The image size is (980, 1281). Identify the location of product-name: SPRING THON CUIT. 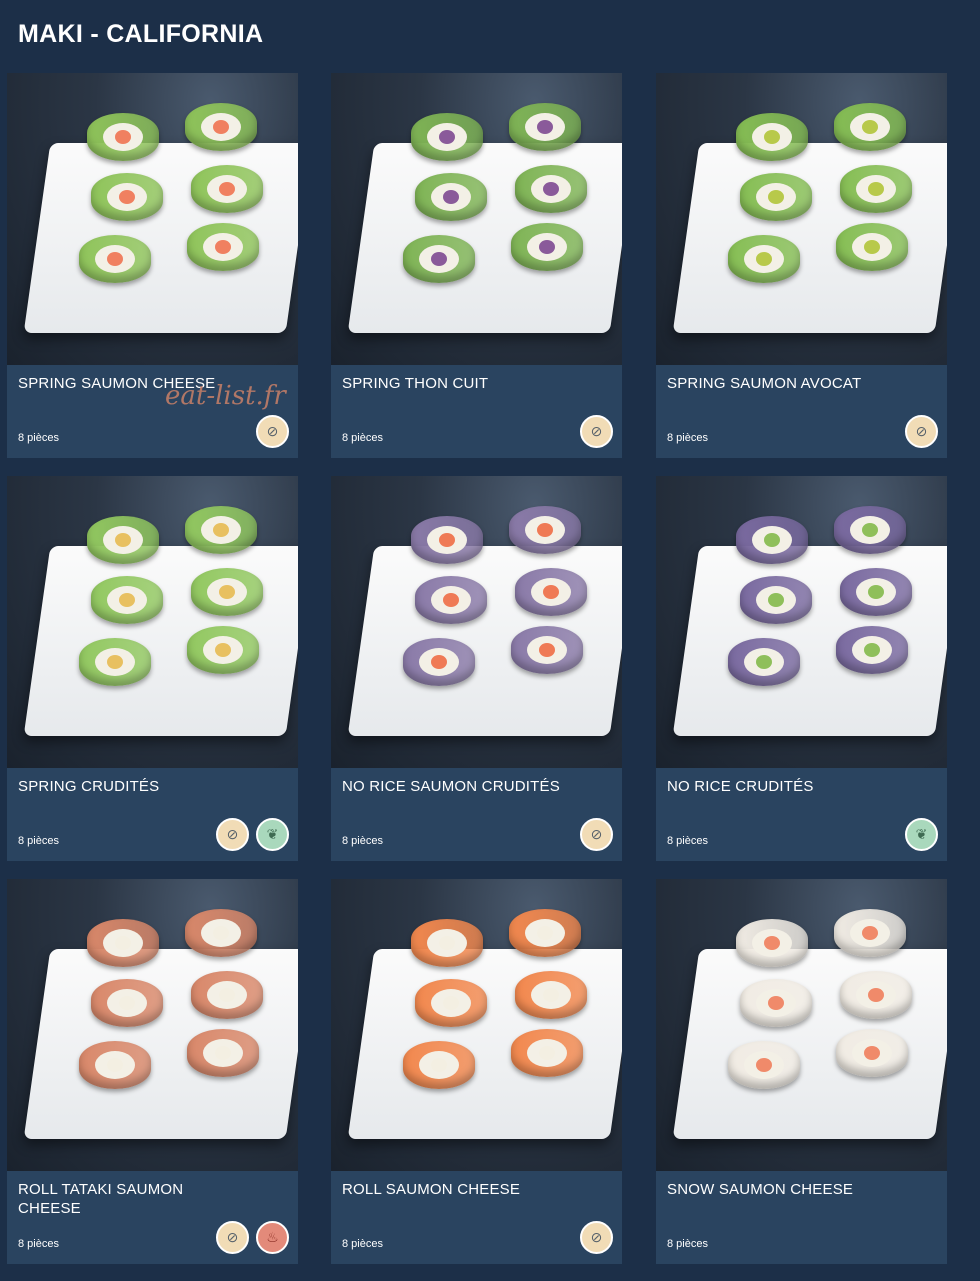
(415, 383).